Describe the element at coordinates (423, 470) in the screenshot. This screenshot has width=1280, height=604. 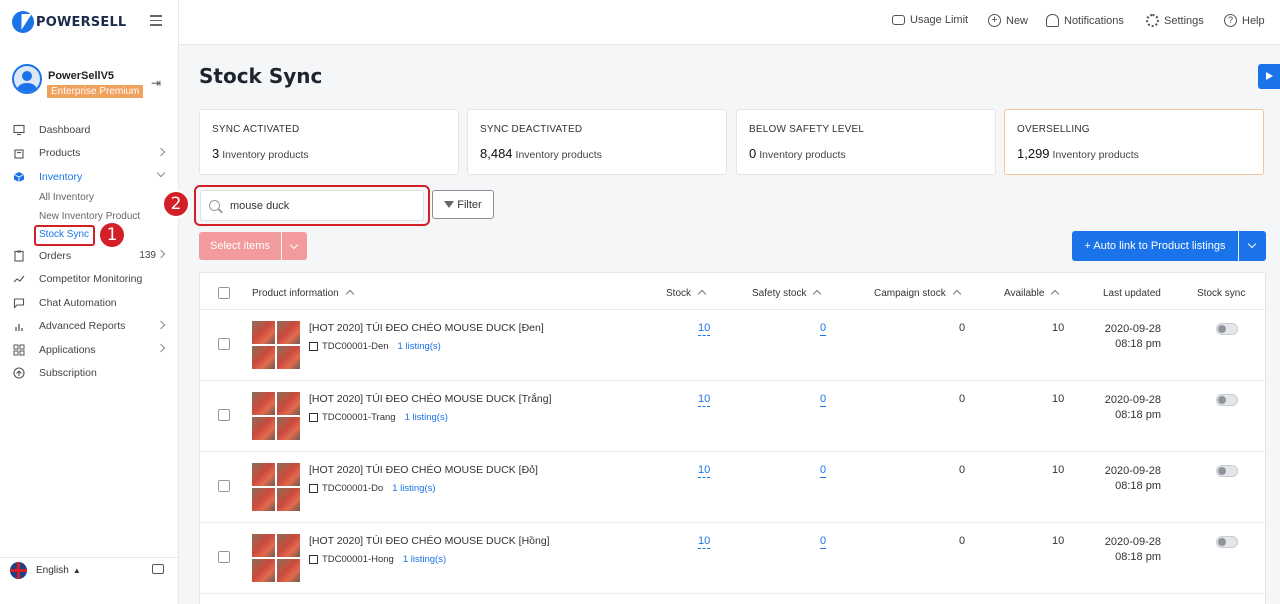
I see `product-name: [HOT 2020] TÚI ĐEO CHÉO MOUSE DUCK [Đỏ]` at that location.